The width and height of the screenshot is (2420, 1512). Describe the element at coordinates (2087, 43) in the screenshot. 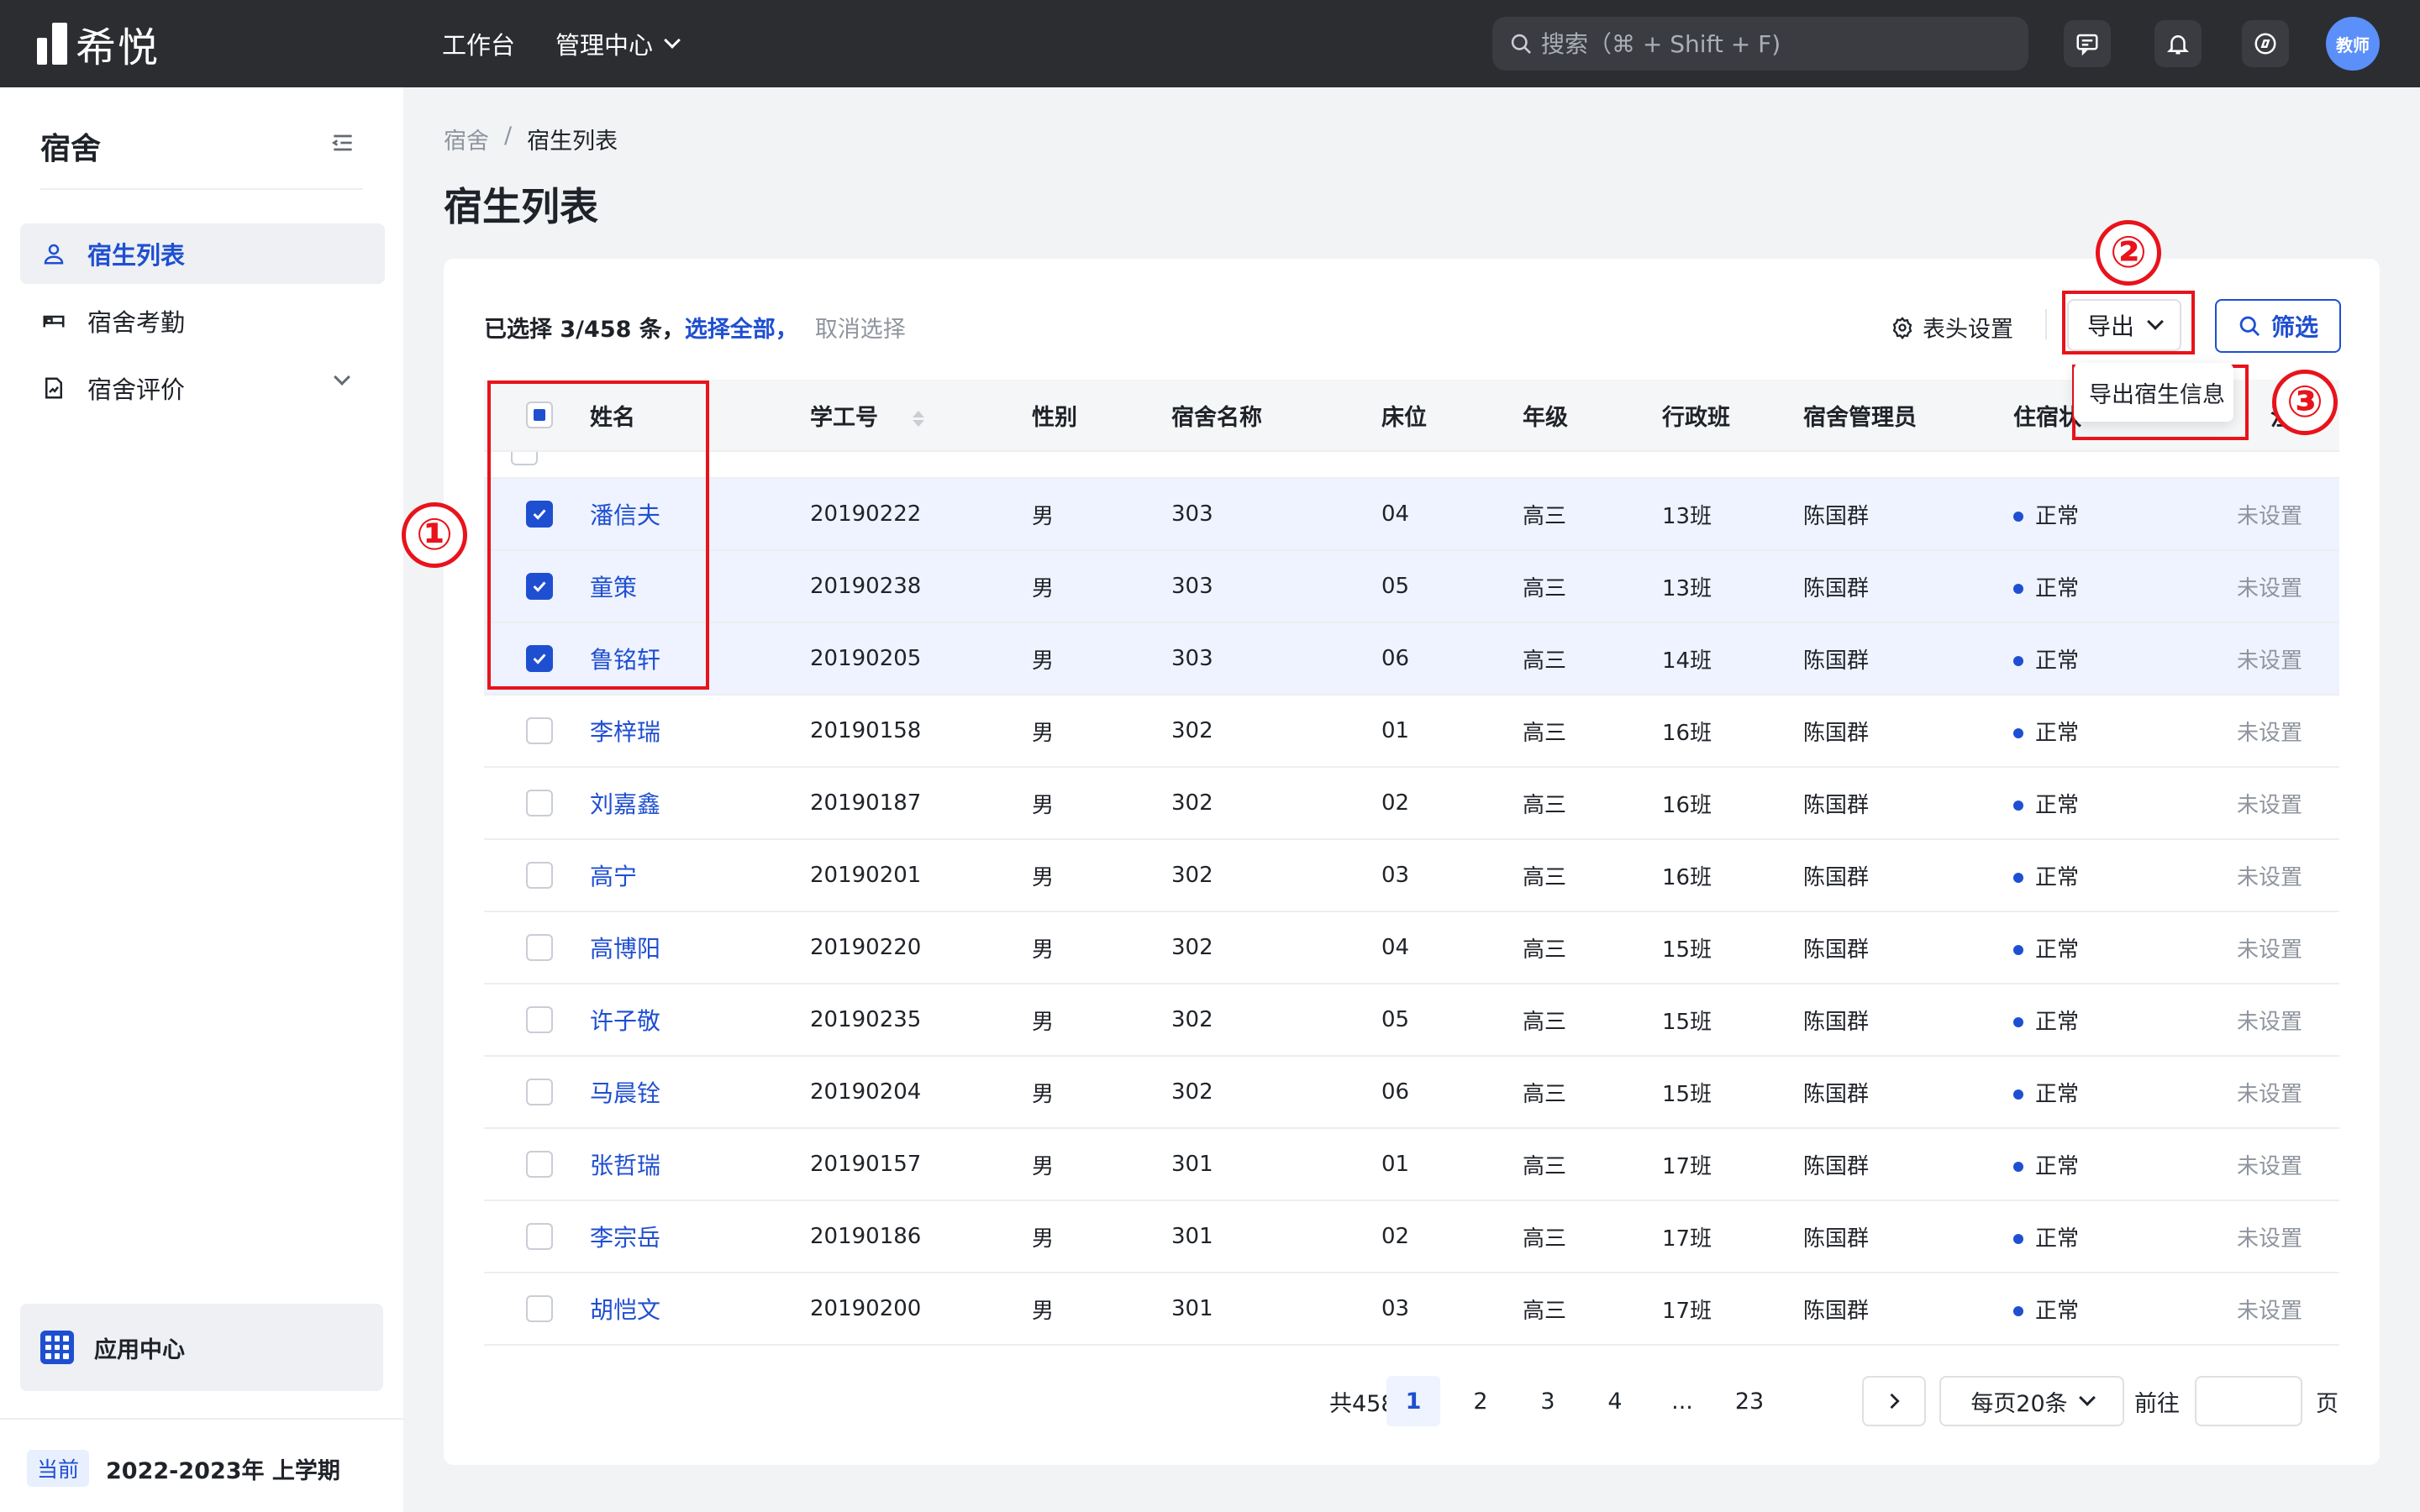

I see `message-button` at that location.